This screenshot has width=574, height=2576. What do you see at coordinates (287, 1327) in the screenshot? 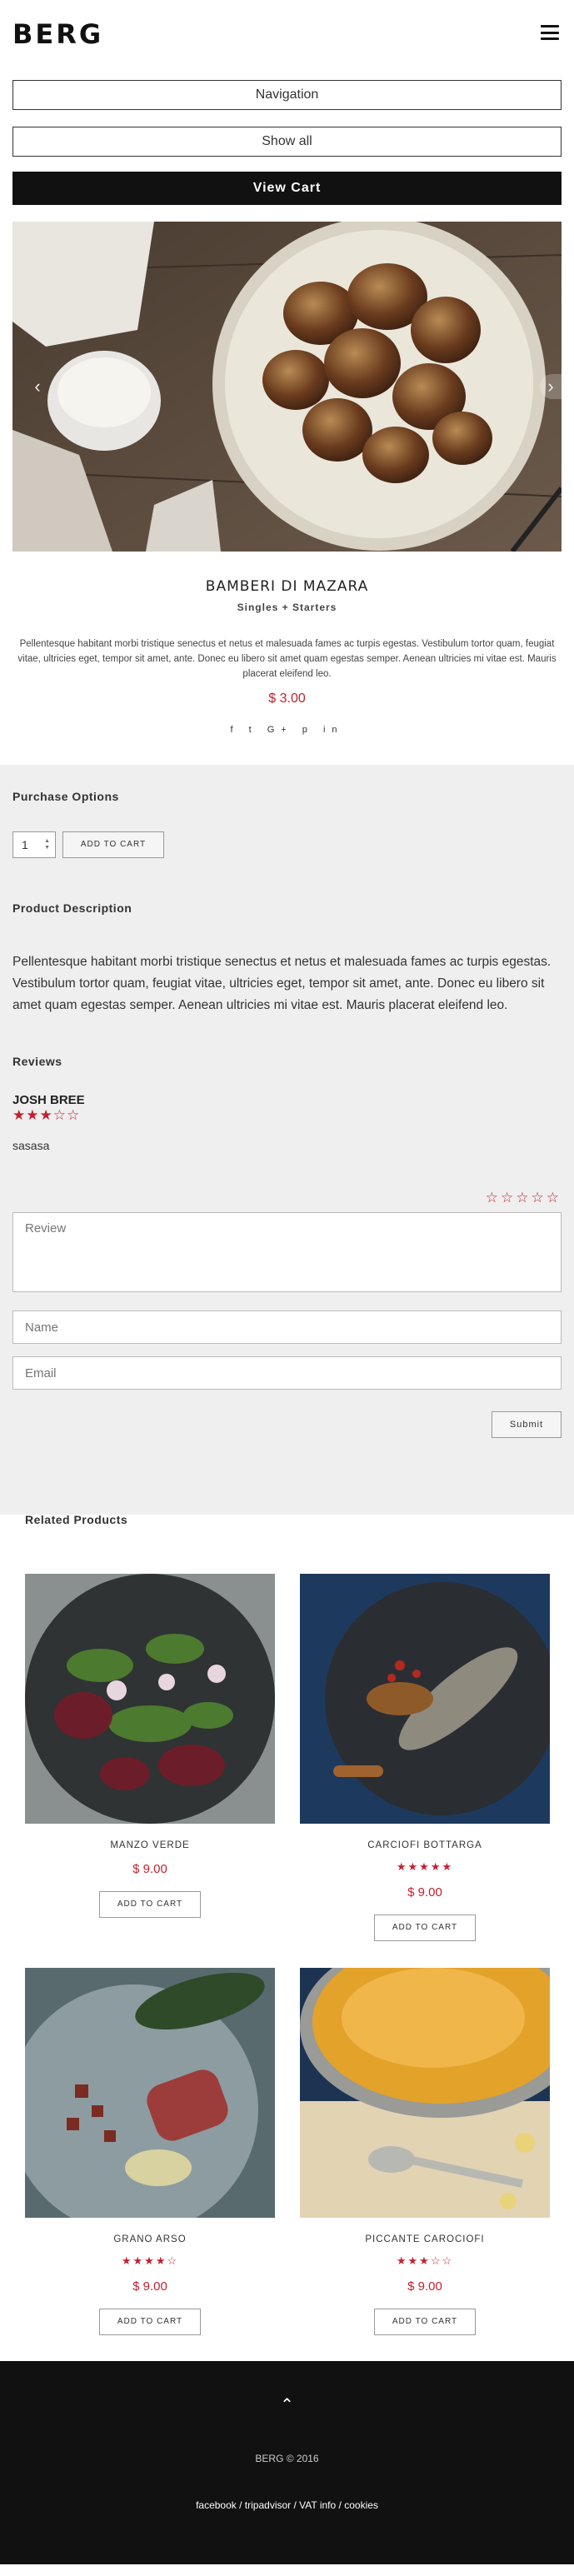
I see `name-input` at bounding box center [287, 1327].